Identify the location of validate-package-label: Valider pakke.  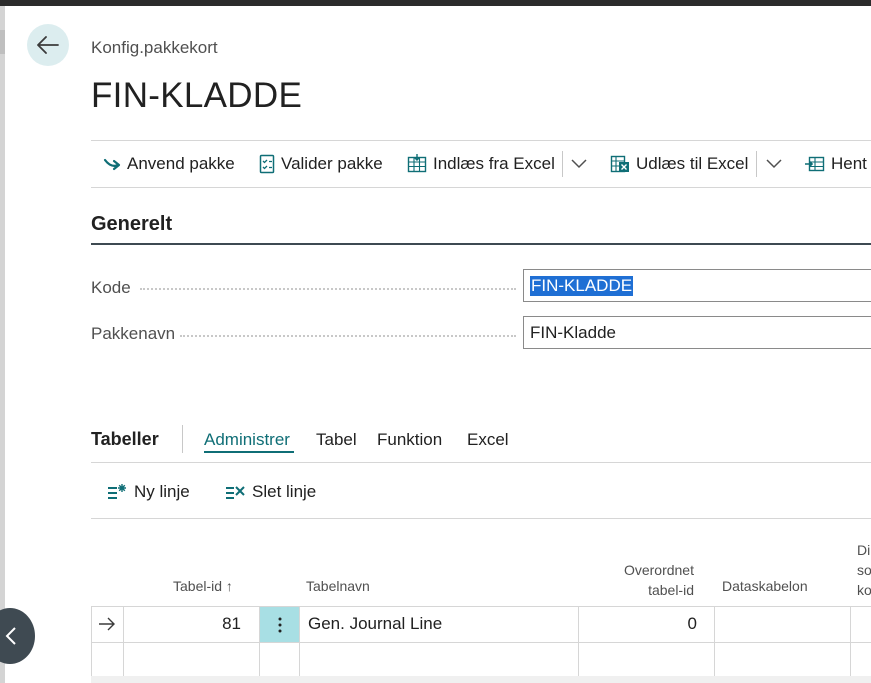
(332, 163).